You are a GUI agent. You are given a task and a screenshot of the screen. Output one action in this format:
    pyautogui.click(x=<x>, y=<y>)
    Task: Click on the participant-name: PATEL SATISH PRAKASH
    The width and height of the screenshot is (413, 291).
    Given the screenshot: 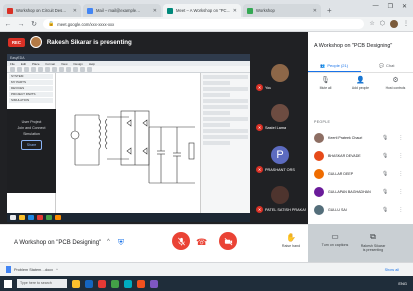 What is the action you would take?
    pyautogui.click(x=285, y=209)
    